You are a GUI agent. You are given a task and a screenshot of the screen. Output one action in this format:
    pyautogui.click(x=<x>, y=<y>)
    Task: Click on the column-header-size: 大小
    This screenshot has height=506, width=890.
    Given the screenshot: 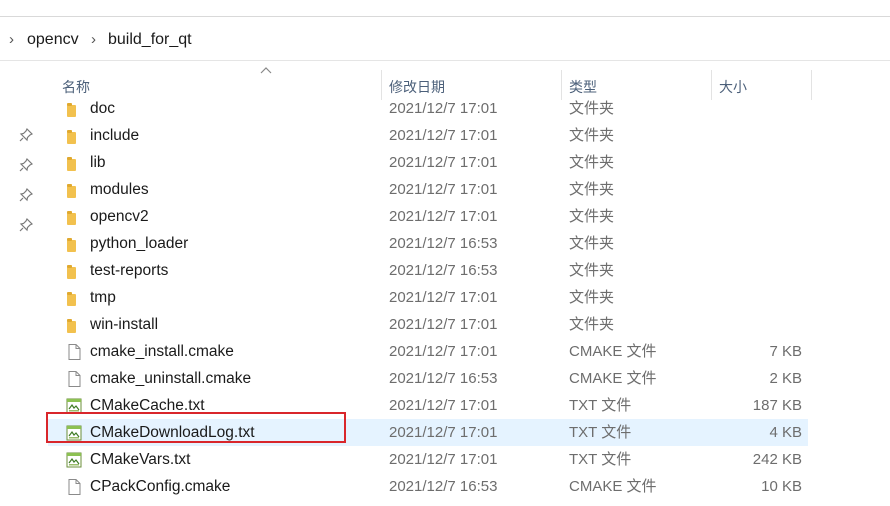 What is the action you would take?
    pyautogui.click(x=764, y=83)
    